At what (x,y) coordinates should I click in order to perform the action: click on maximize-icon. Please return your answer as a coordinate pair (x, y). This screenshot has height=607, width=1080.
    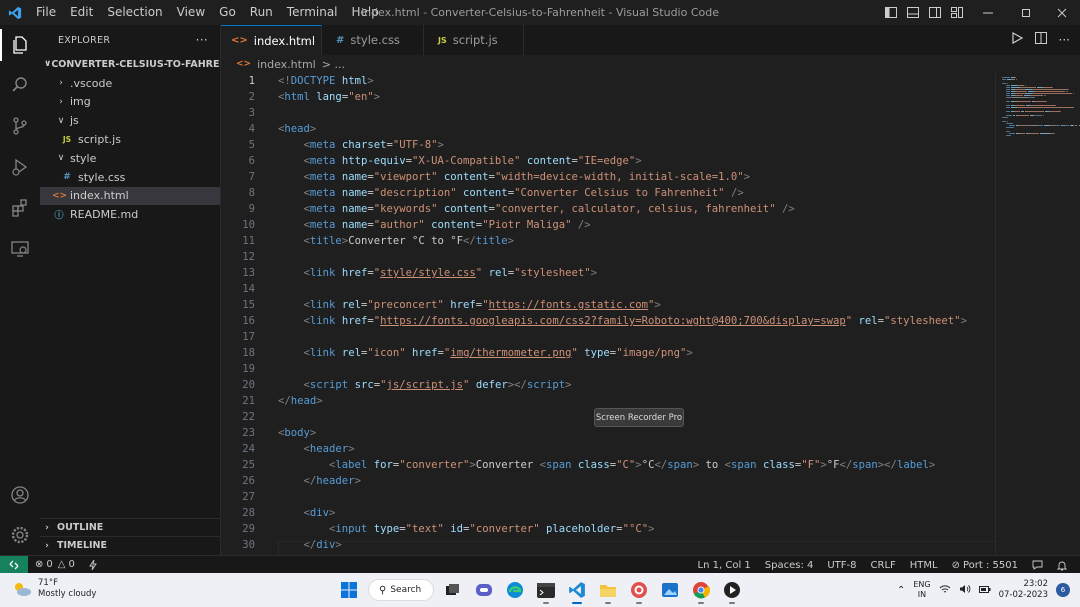
    Looking at the image, I should click on (1026, 12).